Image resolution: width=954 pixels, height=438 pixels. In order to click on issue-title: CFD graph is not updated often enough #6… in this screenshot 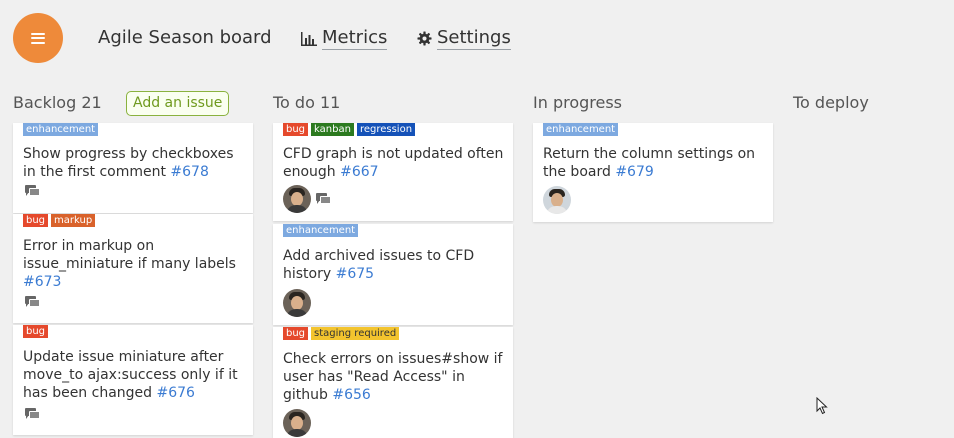, I will do `click(394, 163)`.